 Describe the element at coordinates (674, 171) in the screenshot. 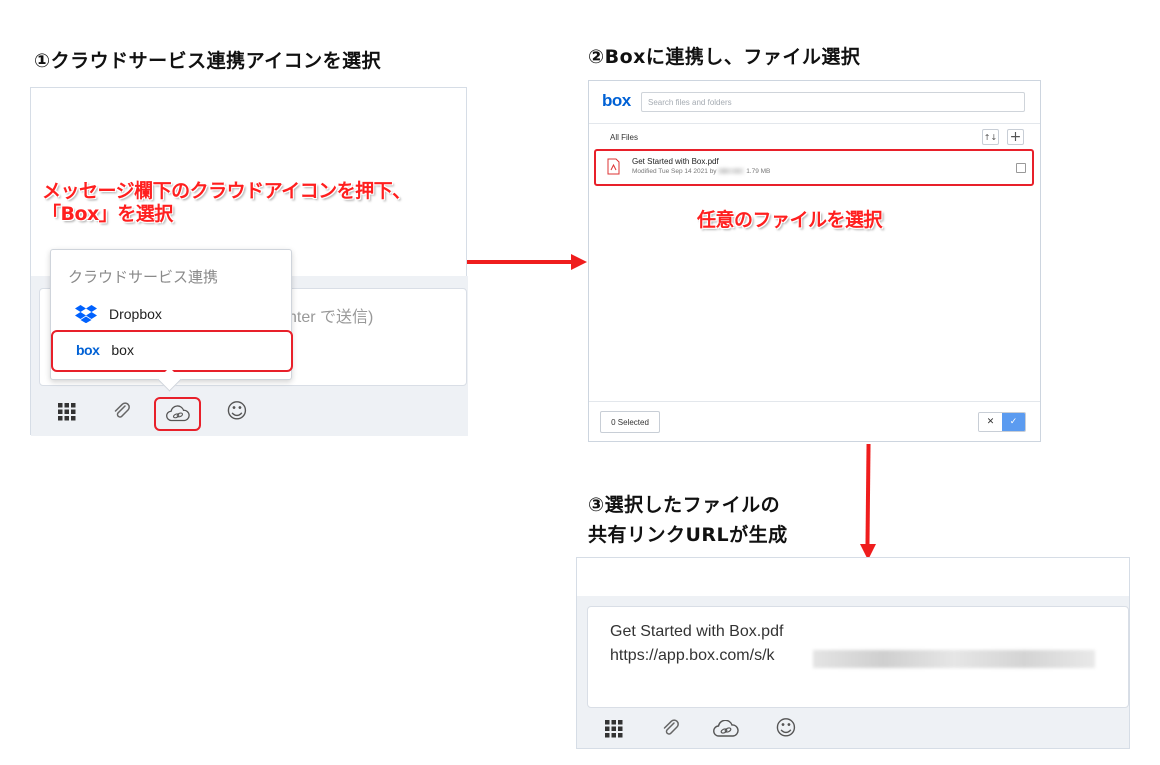

I see `file-meta-prefix: Modified Tue Sep 14 2021 by` at that location.